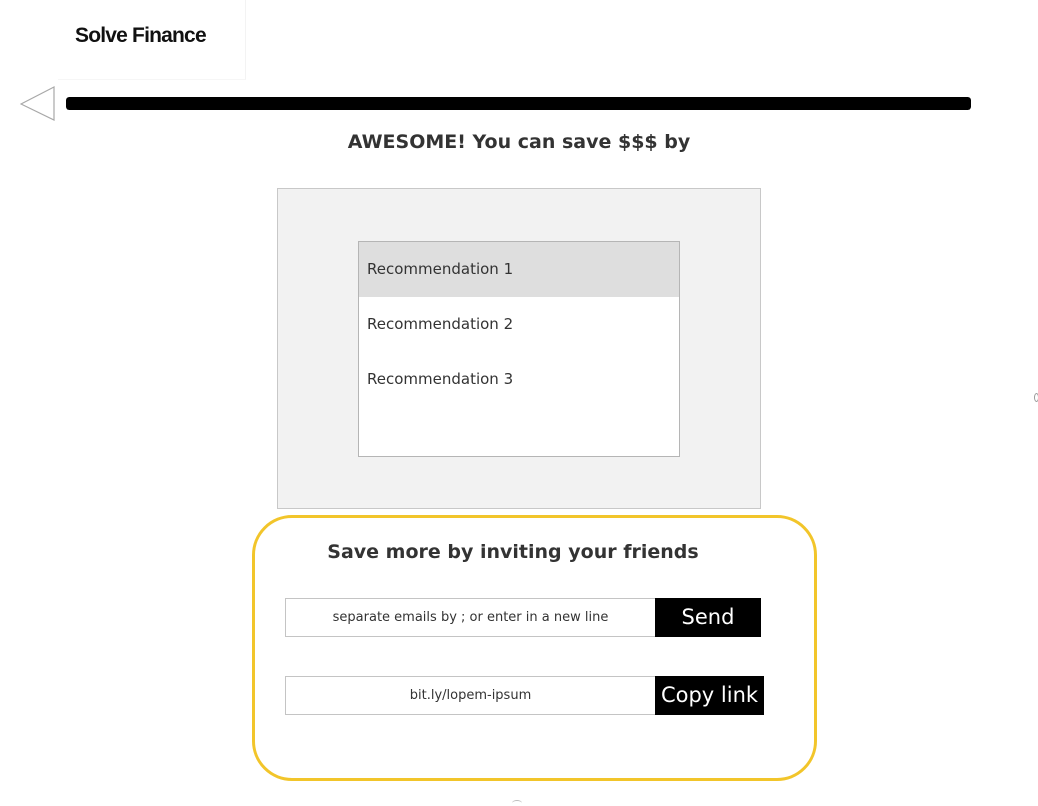  What do you see at coordinates (470, 695) in the screenshot?
I see `share-link-field: bit.ly/lopem-ipsum` at bounding box center [470, 695].